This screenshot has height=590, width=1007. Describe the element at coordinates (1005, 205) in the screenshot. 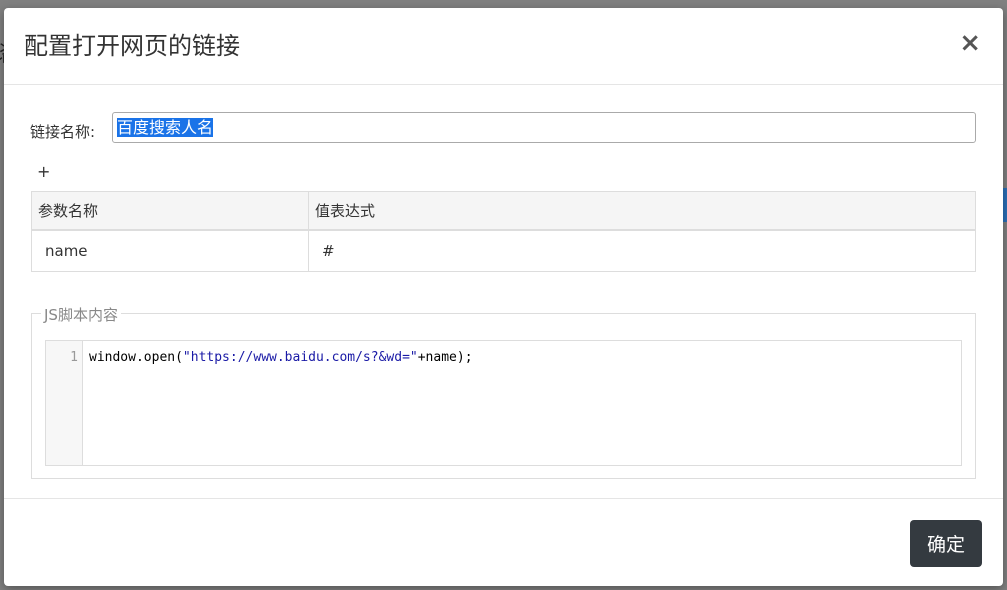

I see `background-blue-strip` at that location.